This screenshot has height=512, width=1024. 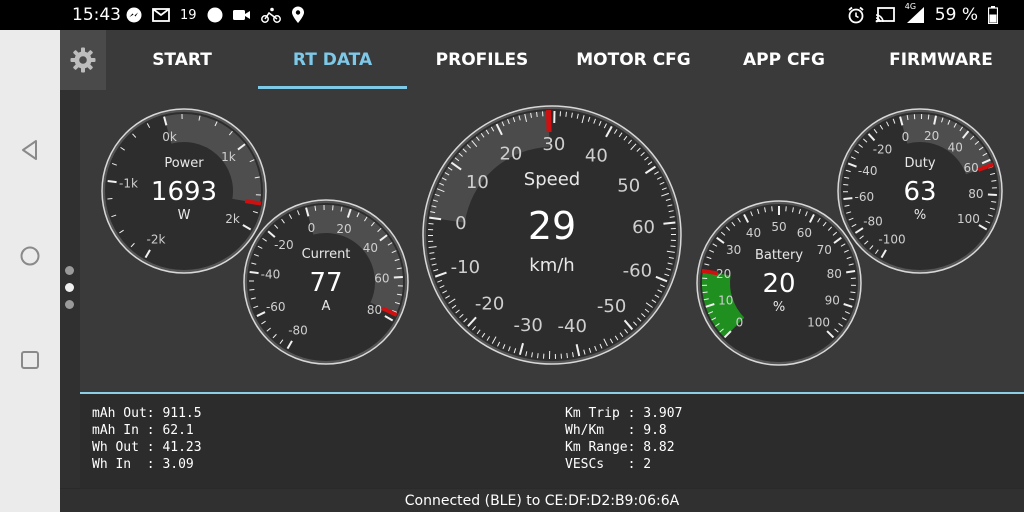 I want to click on gauge-battery: 010 20 30 40 50 60 70 80 90 100 Battery 20%, so click(x=779, y=283).